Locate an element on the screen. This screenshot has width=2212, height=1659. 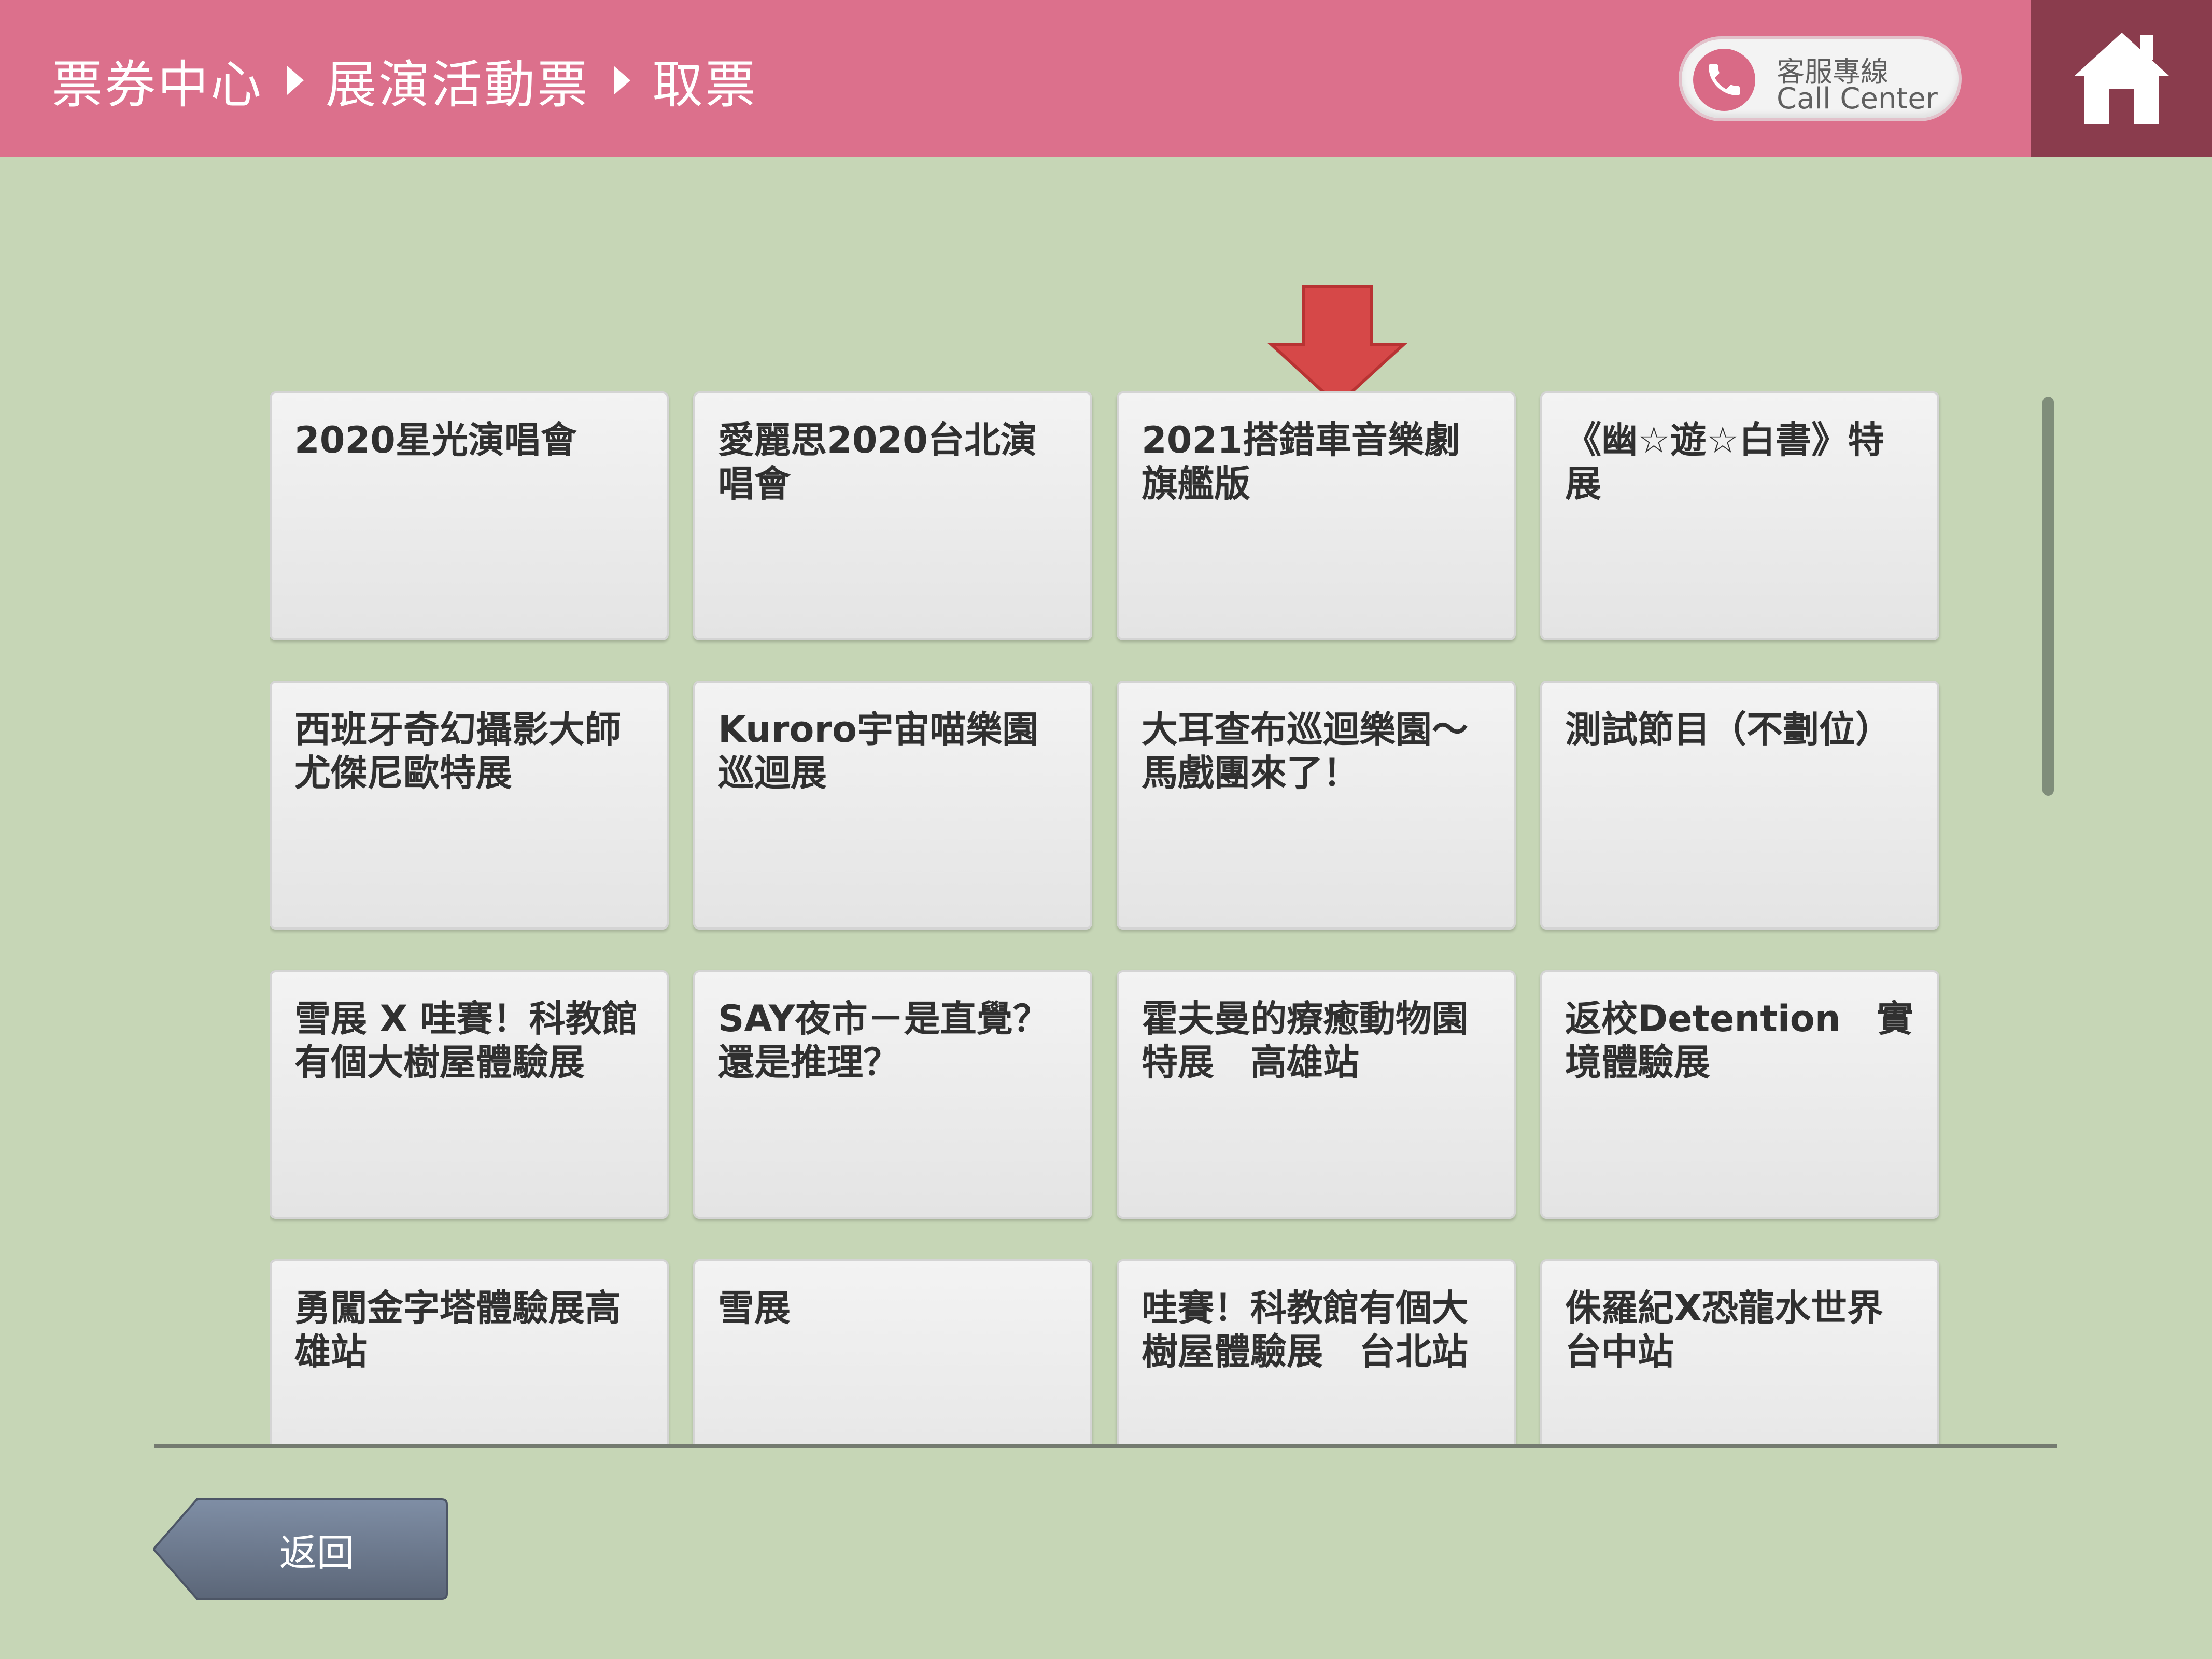
event-title: 霍夫曼的療癒動物園特展 高雄站 is located at coordinates (1305, 1040).